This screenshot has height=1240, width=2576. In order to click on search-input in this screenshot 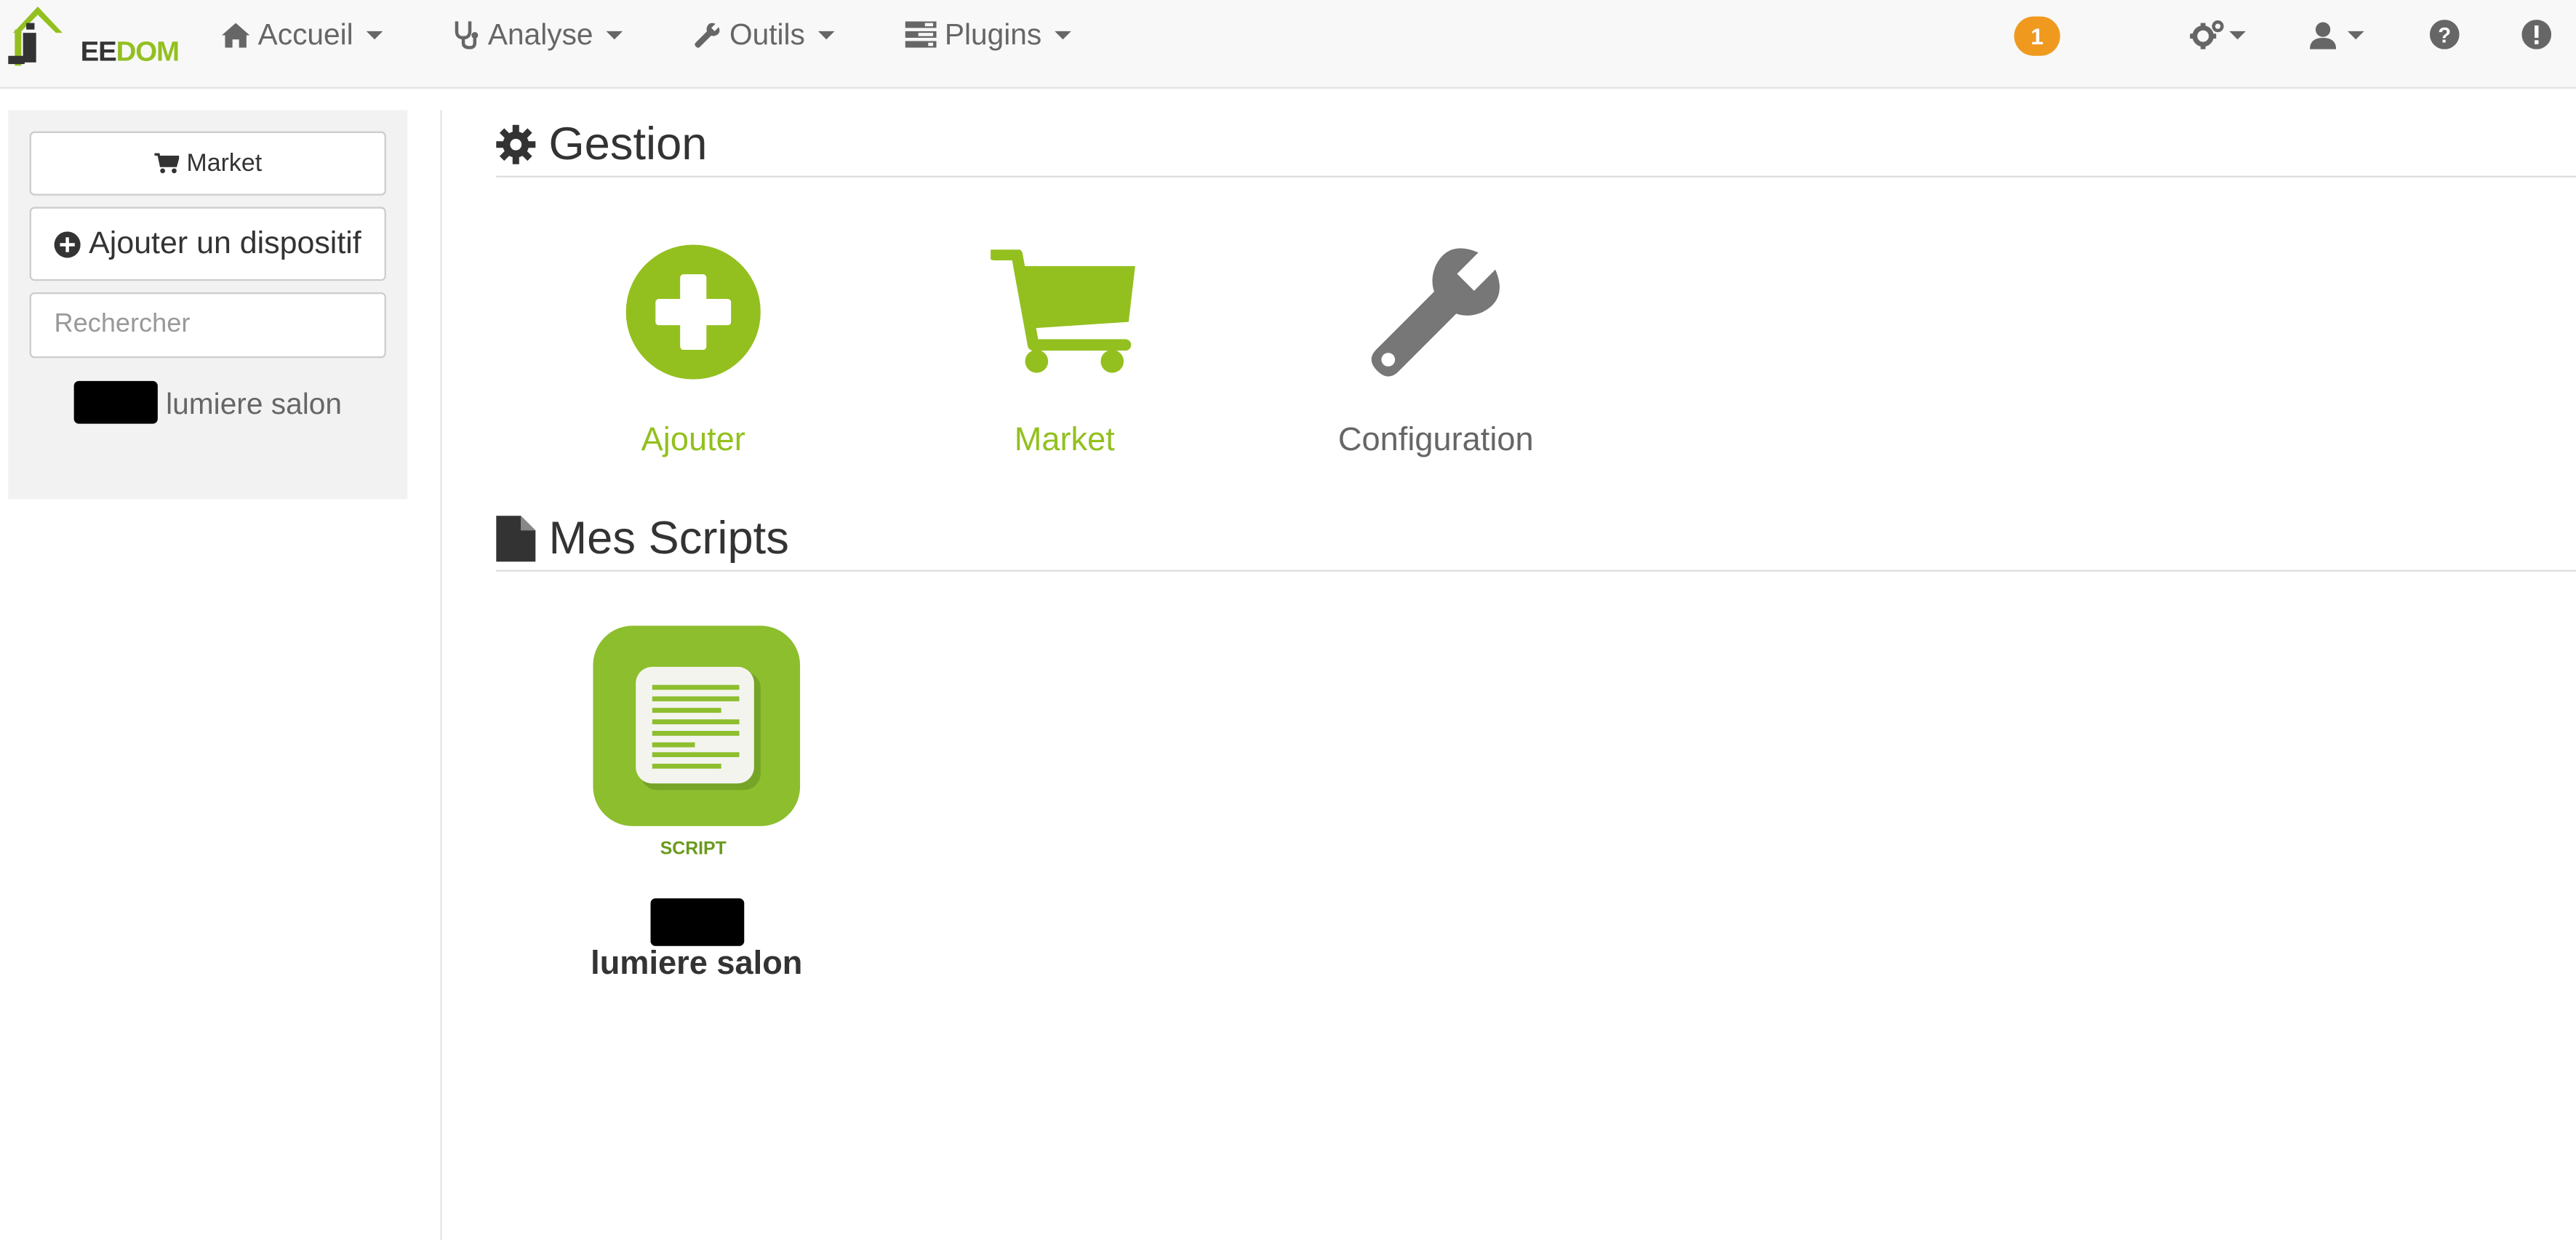, I will do `click(207, 325)`.